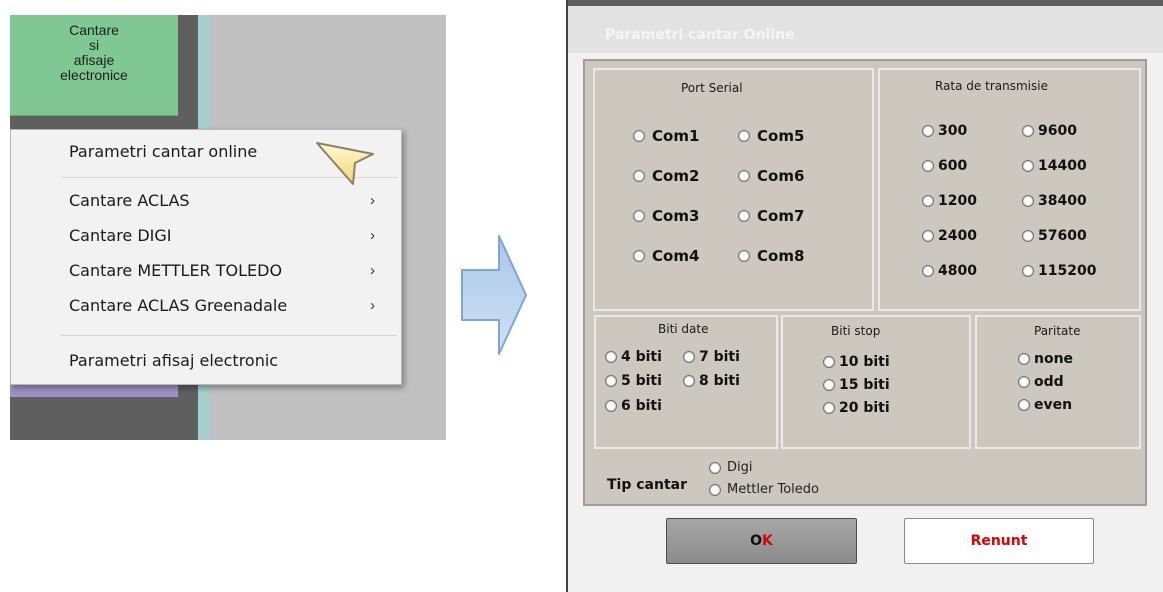 This screenshot has width=1163, height=592. Describe the element at coordinates (711, 381) in the screenshot. I see `radio-biti-date-8: 8 biti` at that location.